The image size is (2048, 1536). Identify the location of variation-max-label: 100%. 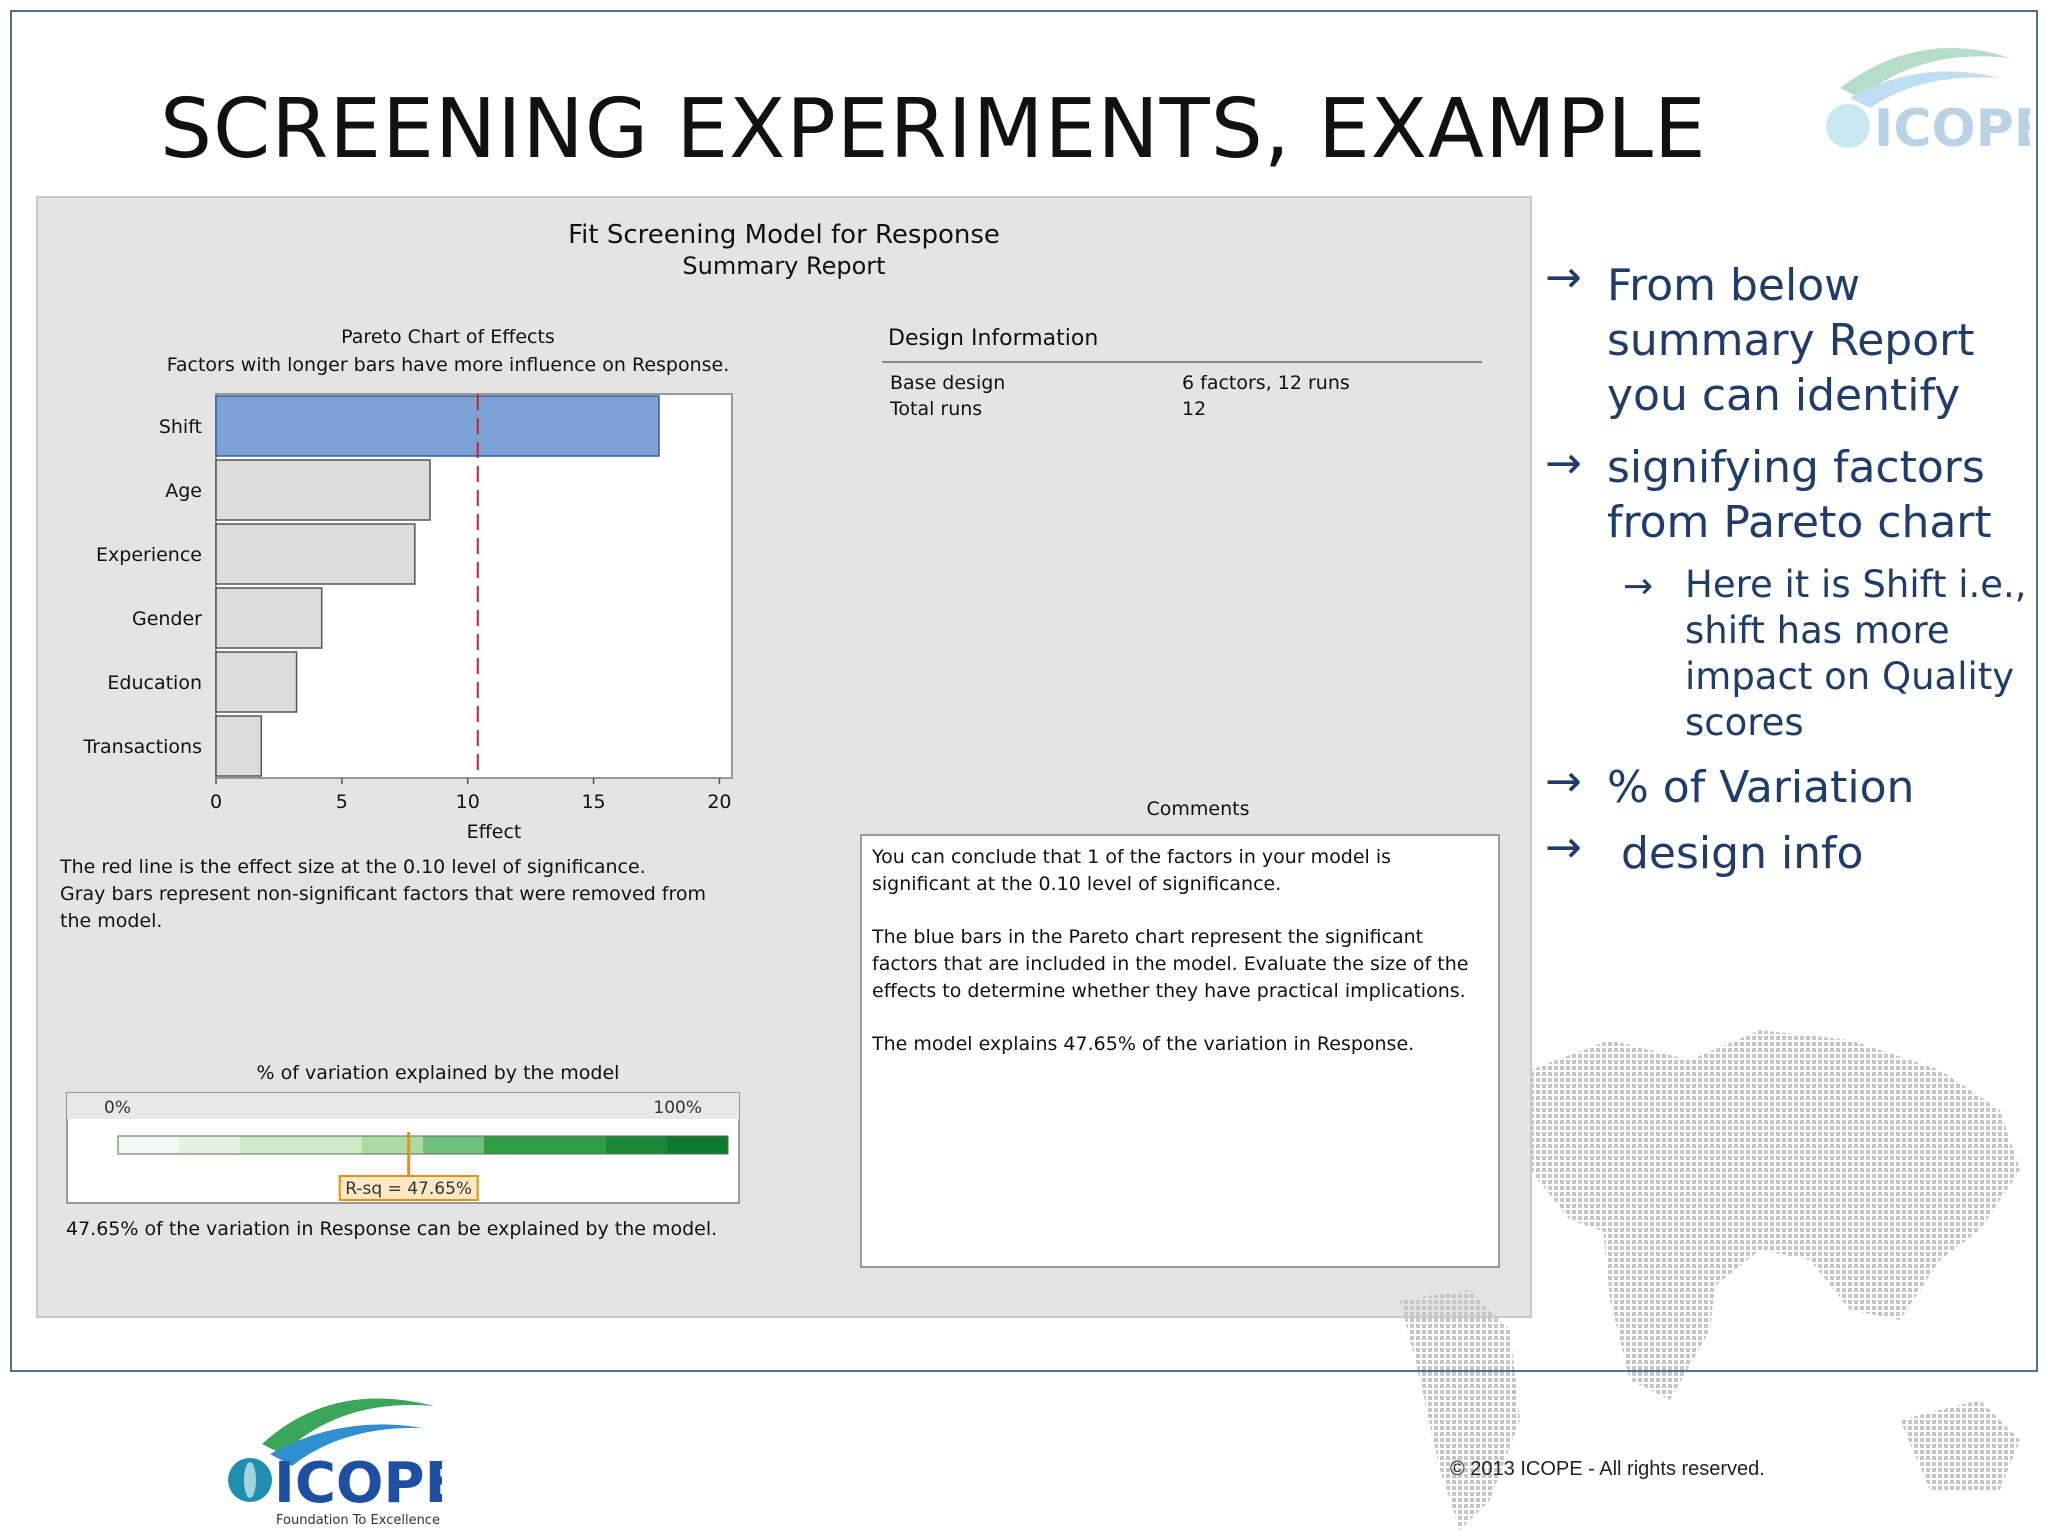
(677, 1108).